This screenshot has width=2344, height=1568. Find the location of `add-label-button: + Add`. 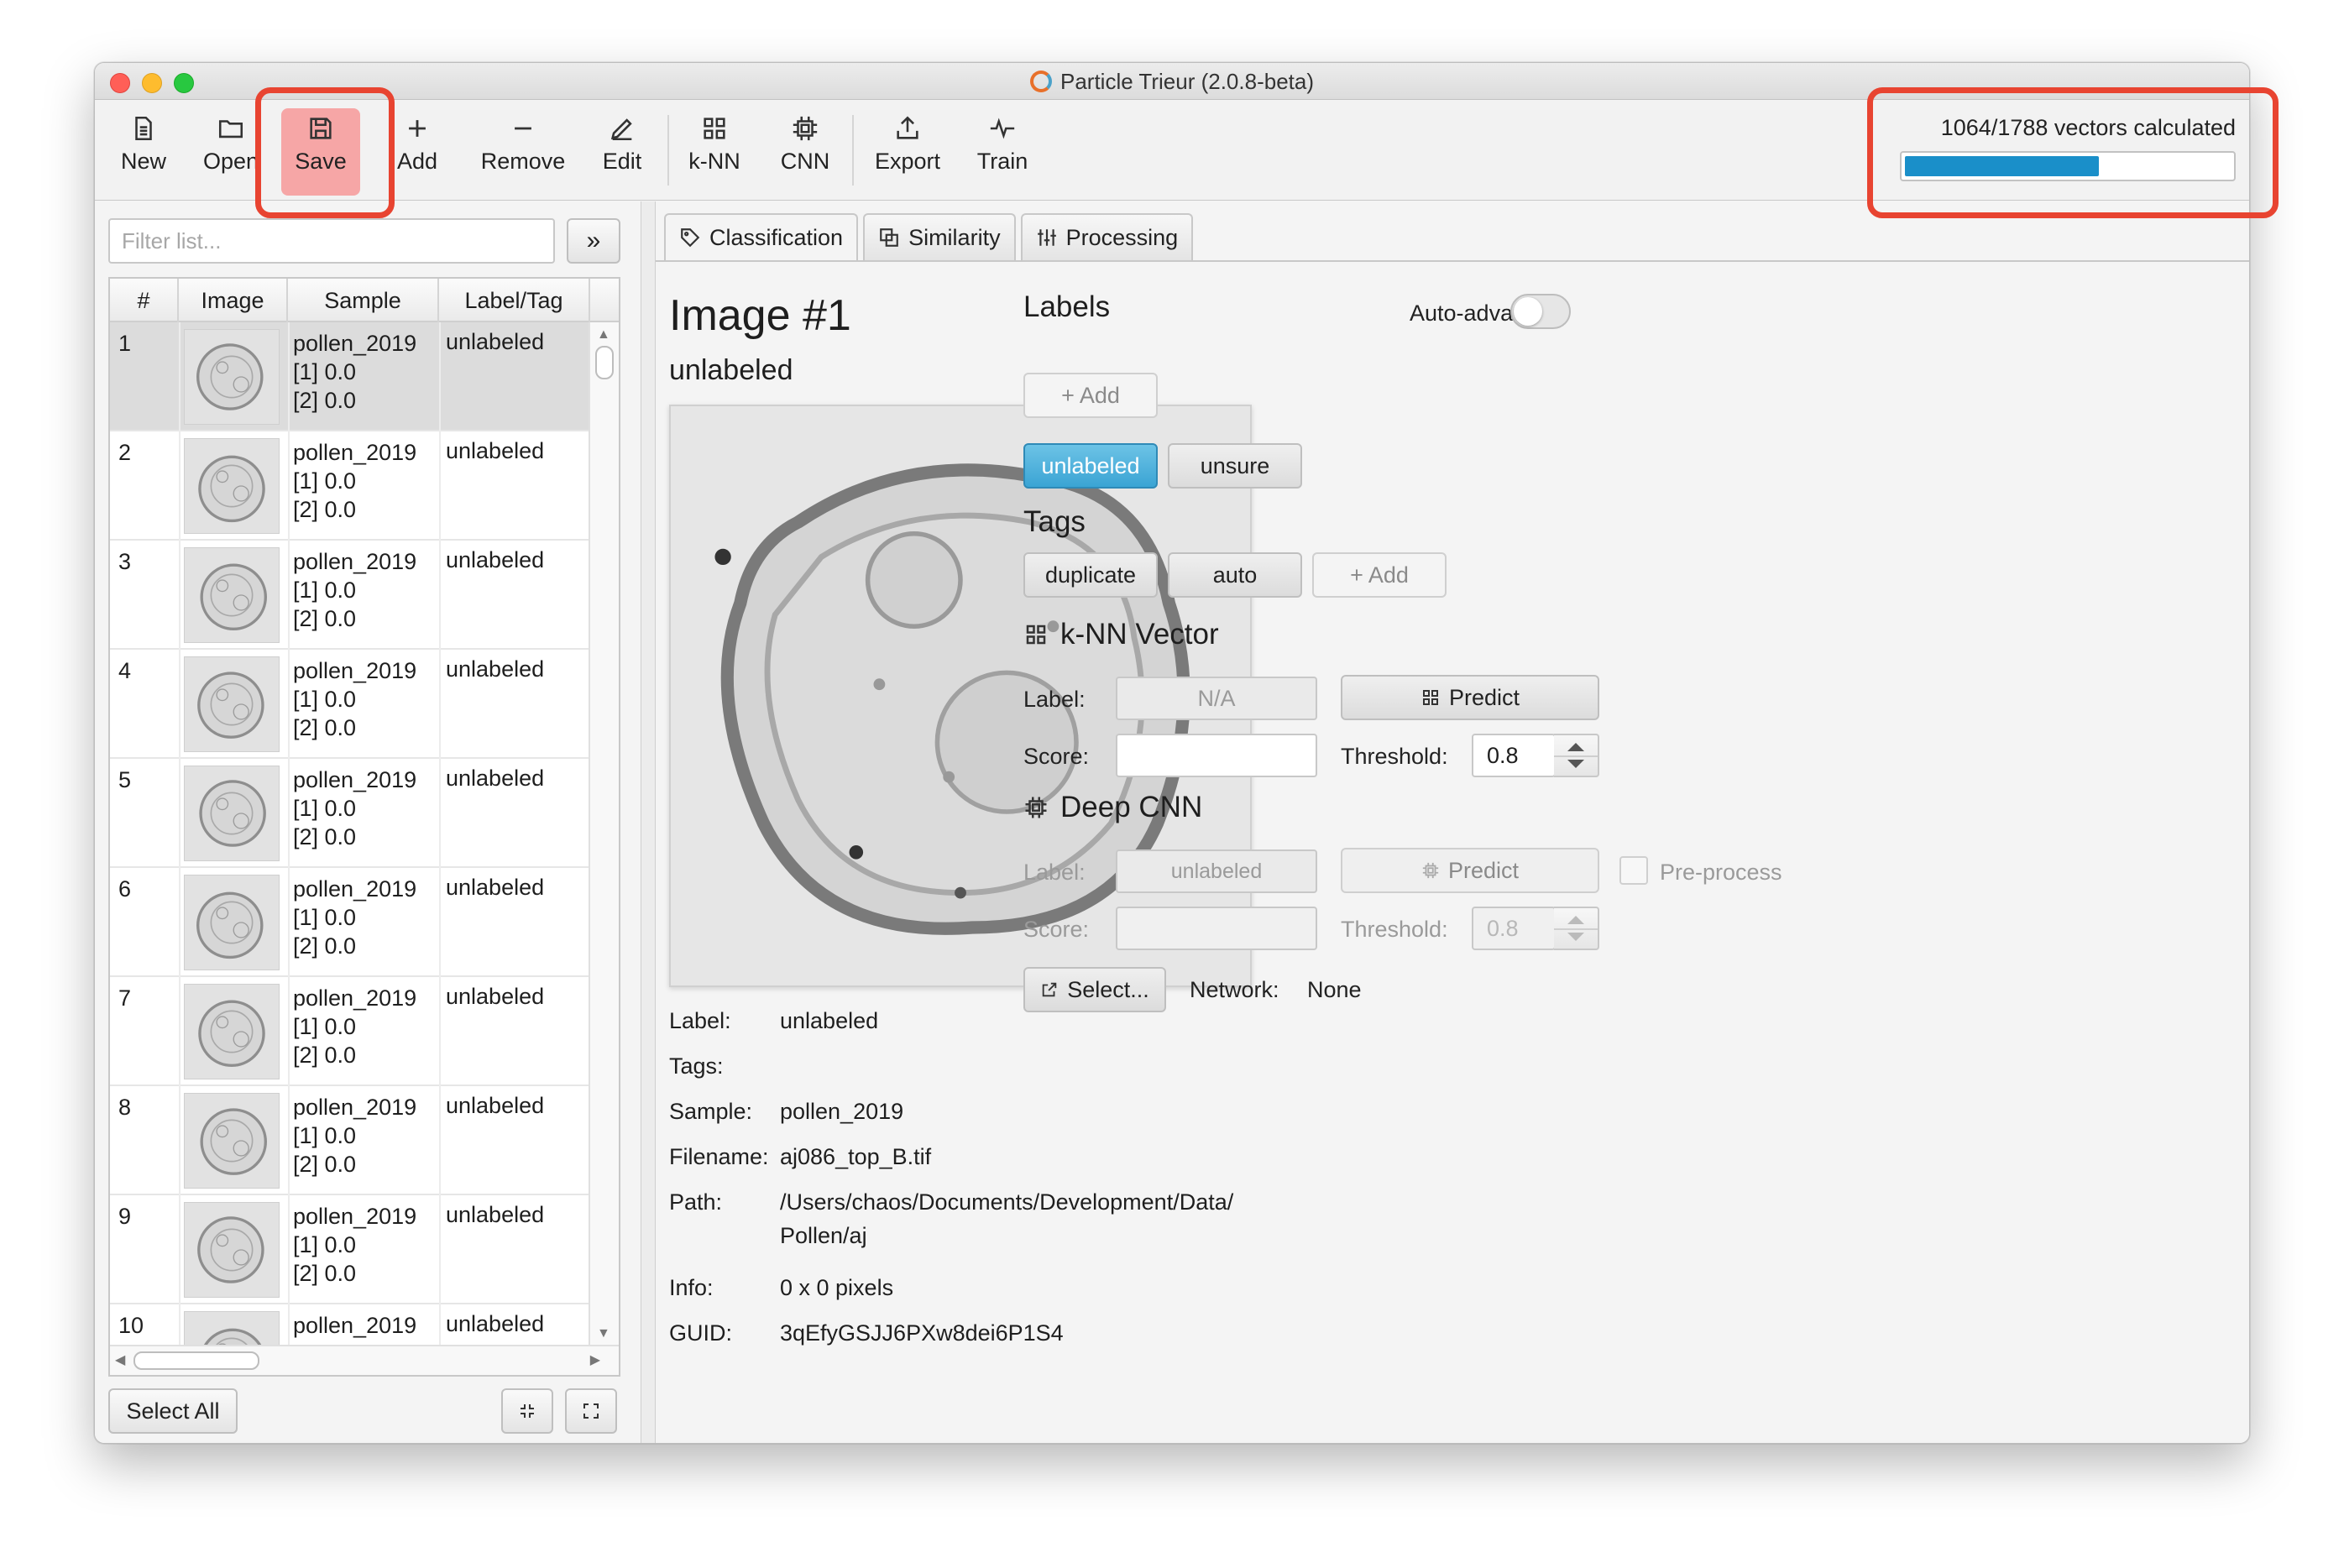

add-label-button: + Add is located at coordinates (1090, 396).